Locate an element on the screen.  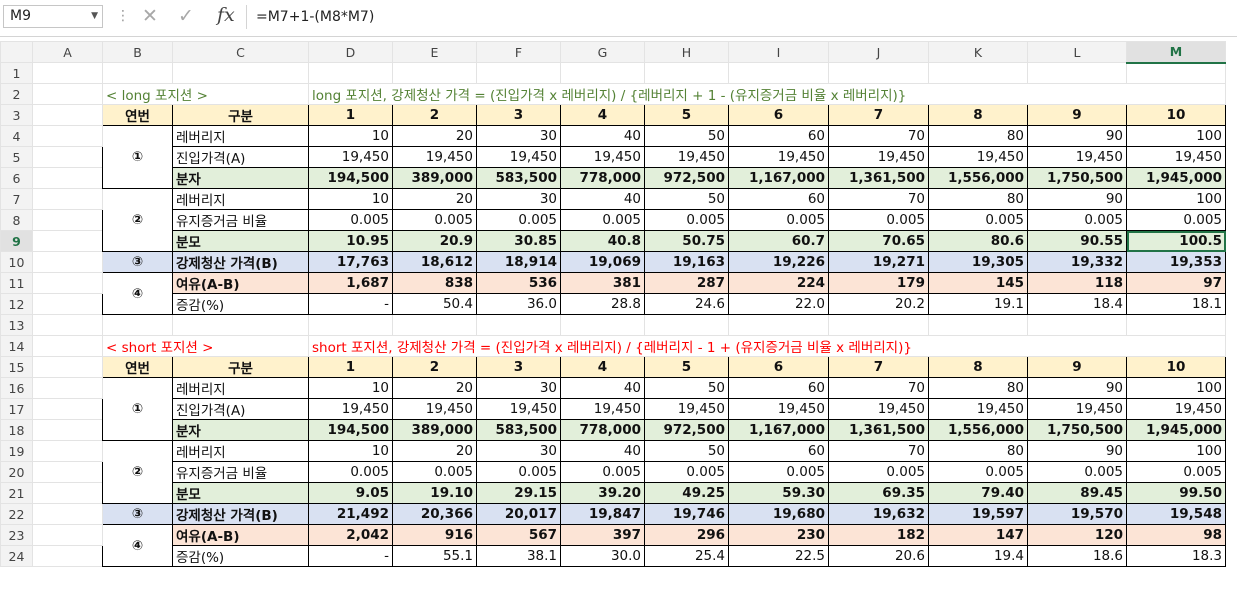
table-cell: 22.5 is located at coordinates (778, 556).